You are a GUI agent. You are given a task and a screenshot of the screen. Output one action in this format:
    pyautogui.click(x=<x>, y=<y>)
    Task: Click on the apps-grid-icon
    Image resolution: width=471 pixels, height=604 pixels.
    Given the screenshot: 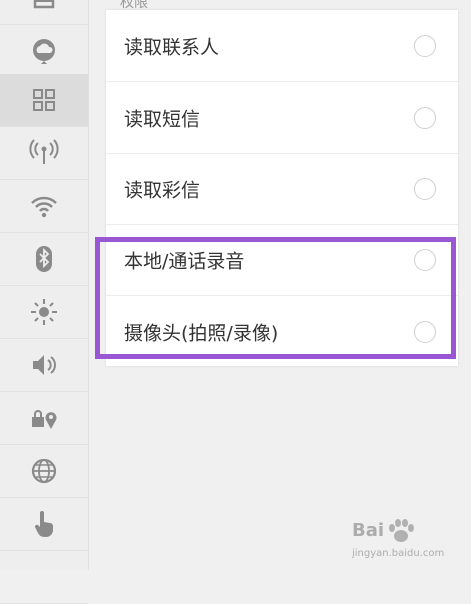 What is the action you would take?
    pyautogui.click(x=44, y=100)
    